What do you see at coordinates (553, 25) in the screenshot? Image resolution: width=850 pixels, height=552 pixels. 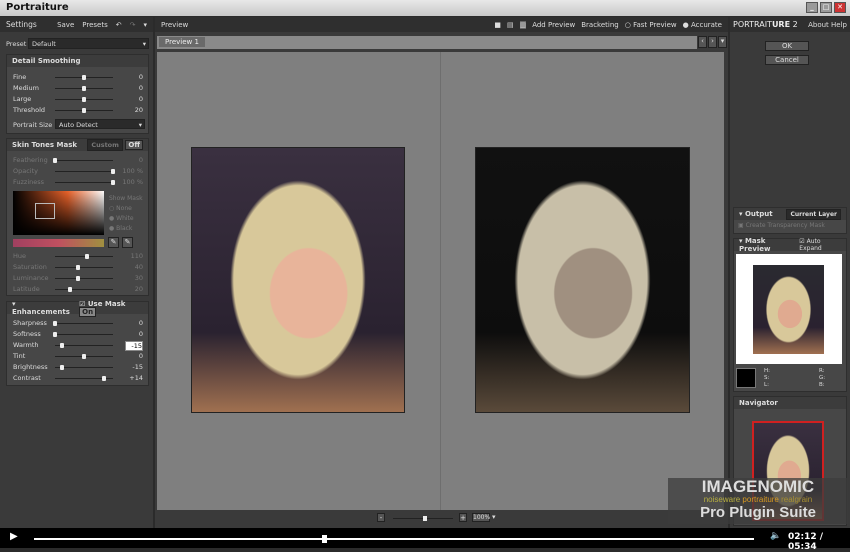 I see `add-preview-button: Add Preview` at bounding box center [553, 25].